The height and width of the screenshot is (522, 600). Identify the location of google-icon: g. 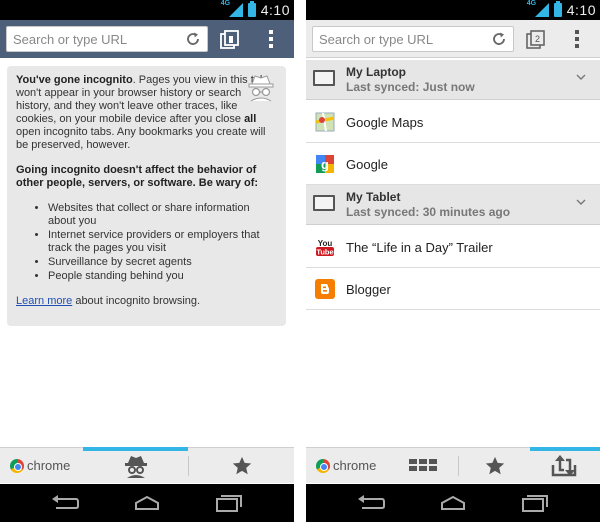
(325, 164).